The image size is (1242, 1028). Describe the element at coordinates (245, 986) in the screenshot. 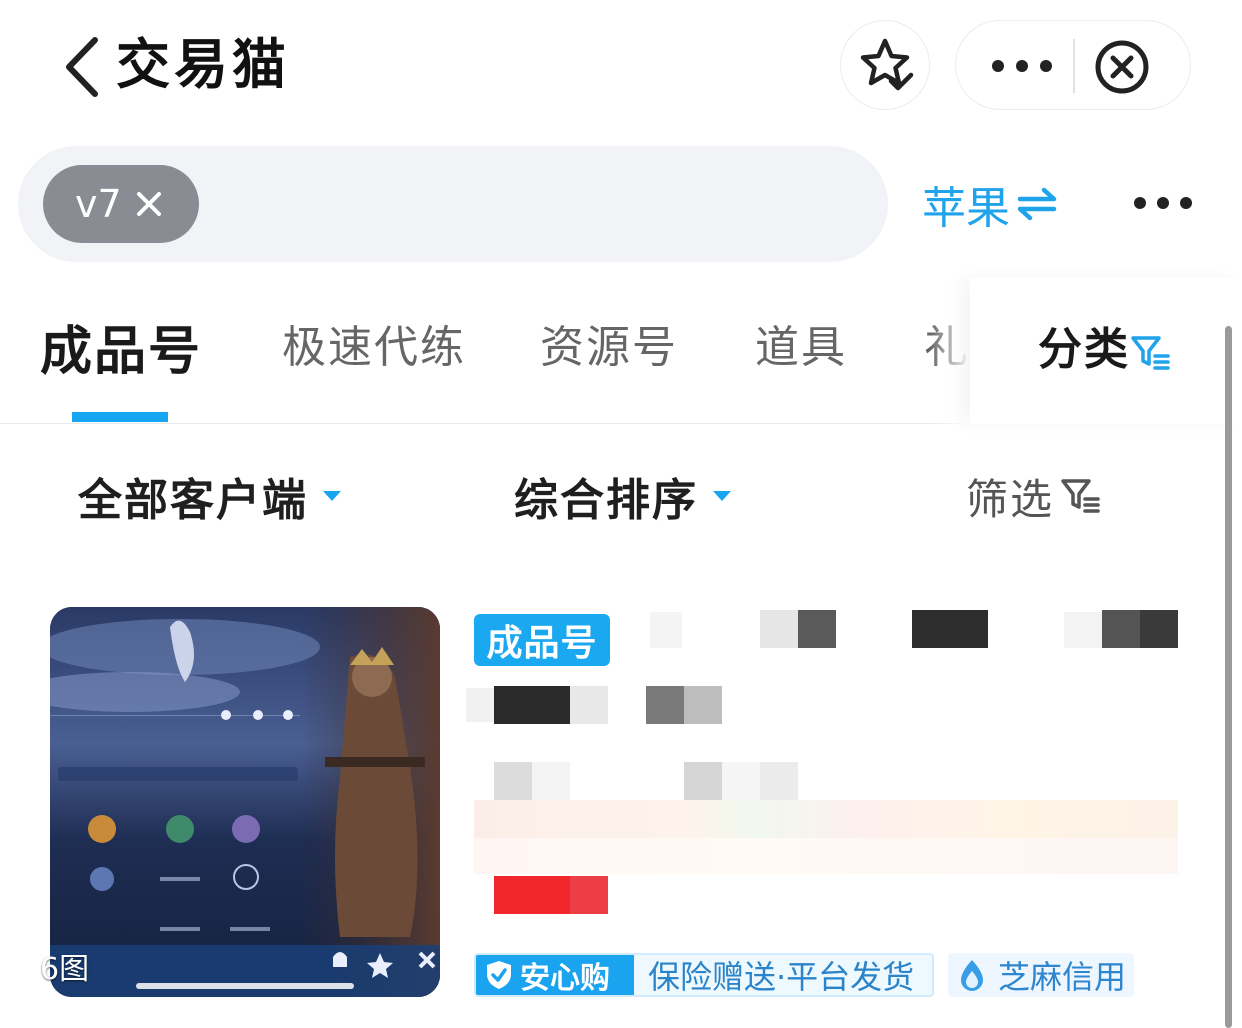

I see `thumbnail-progress-bar` at that location.